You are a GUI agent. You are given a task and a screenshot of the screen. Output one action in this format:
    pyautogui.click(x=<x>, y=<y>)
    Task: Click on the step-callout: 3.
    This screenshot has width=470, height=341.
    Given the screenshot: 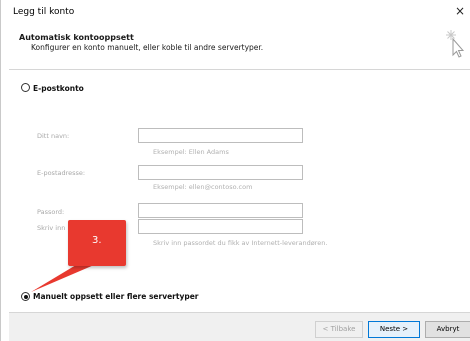 What is the action you would take?
    pyautogui.click(x=97, y=243)
    